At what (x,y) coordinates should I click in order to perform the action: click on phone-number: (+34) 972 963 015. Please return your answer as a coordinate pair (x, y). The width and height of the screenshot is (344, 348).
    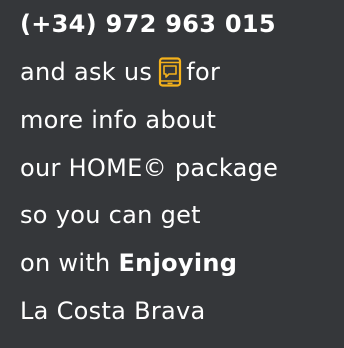
    Looking at the image, I should click on (148, 24).